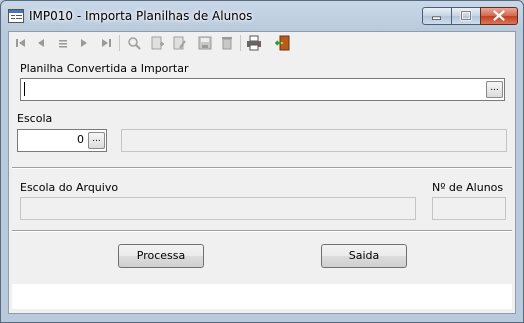 The width and height of the screenshot is (524, 323). I want to click on text-caret, so click(24, 89).